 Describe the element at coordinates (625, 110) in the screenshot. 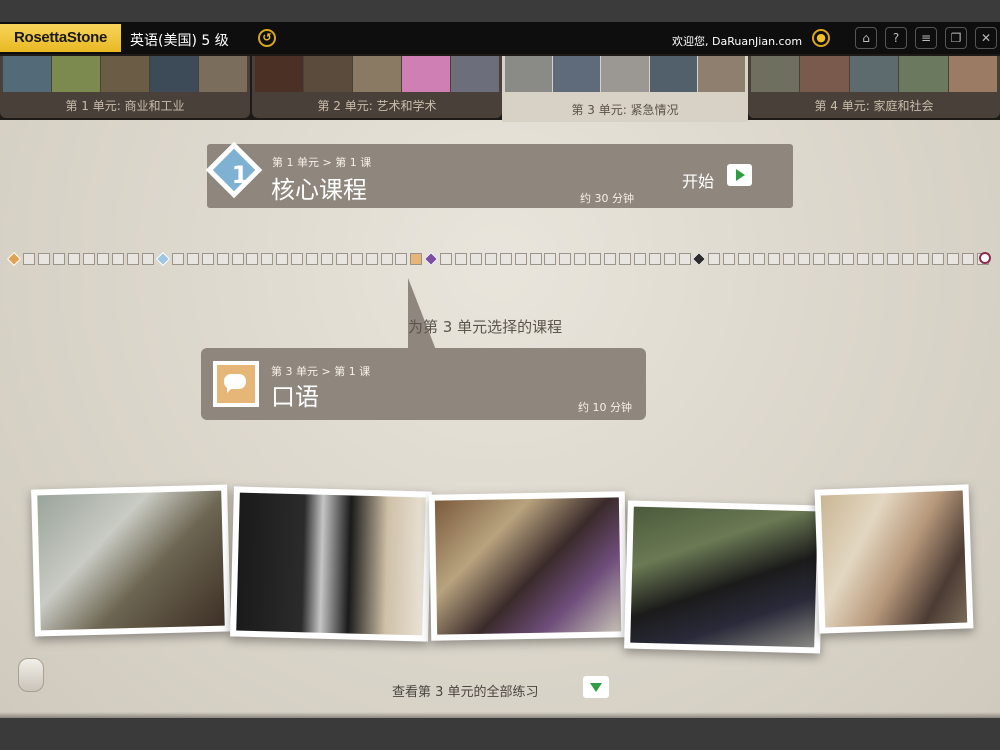

I see `unit-label: 第 3 单元: 紧急情况` at that location.